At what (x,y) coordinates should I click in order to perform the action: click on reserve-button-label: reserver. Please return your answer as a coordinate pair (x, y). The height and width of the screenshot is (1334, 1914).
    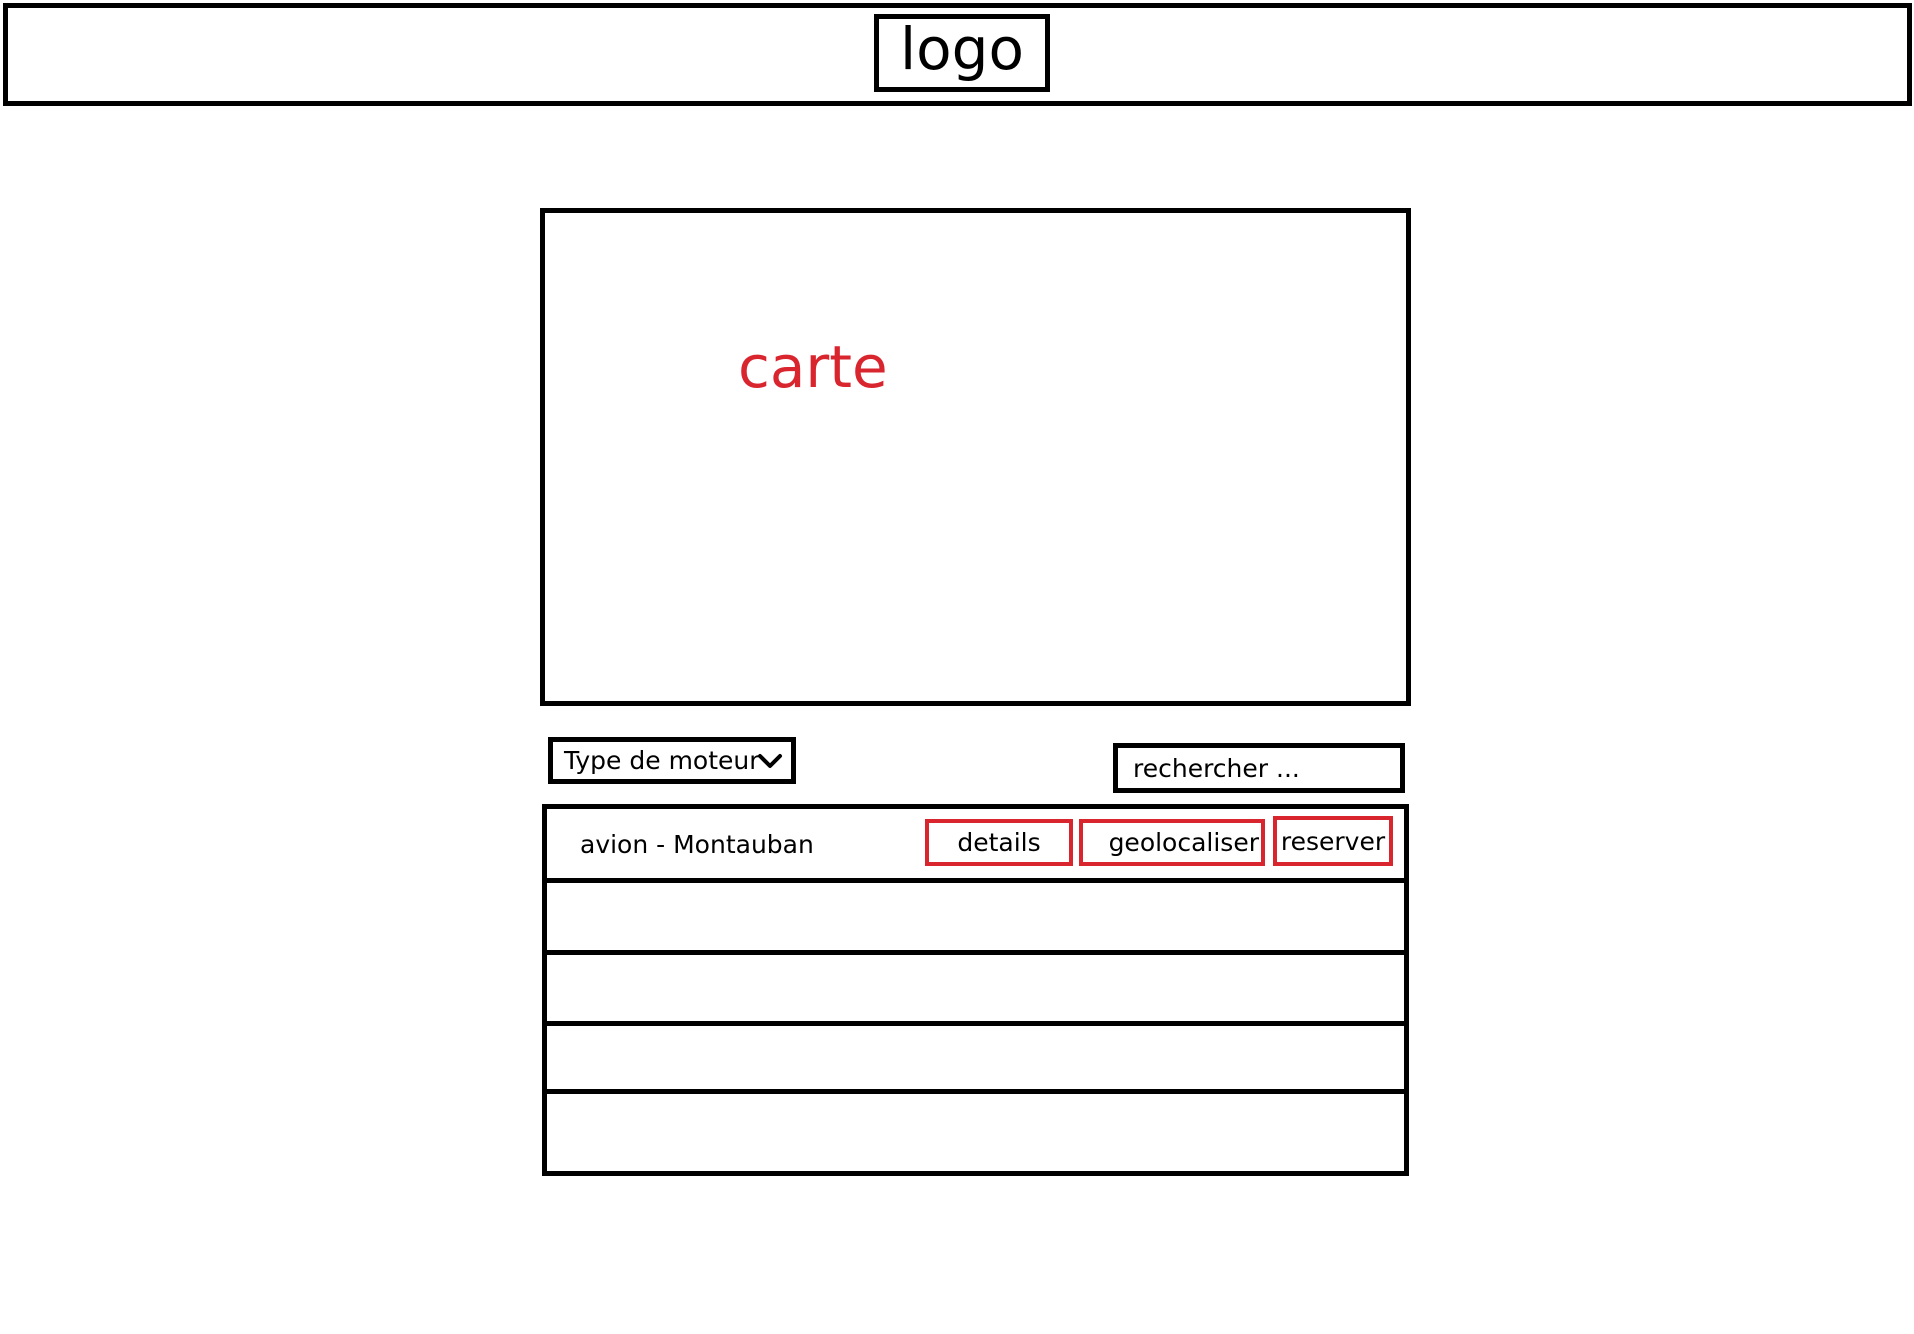
    Looking at the image, I should click on (1333, 841).